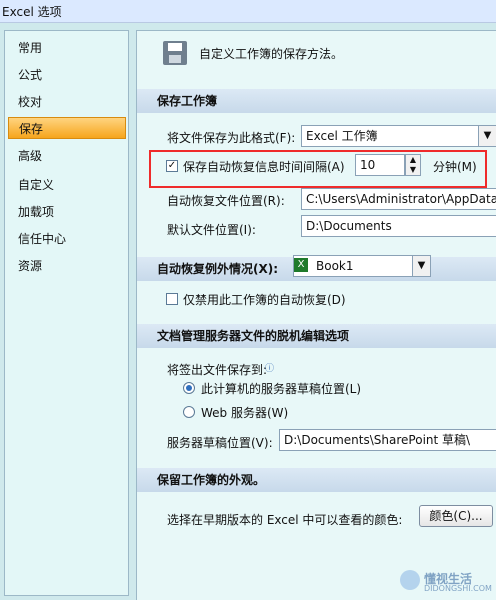  I want to click on save-format-select: Excel 工作簿 ▼, so click(398, 136).